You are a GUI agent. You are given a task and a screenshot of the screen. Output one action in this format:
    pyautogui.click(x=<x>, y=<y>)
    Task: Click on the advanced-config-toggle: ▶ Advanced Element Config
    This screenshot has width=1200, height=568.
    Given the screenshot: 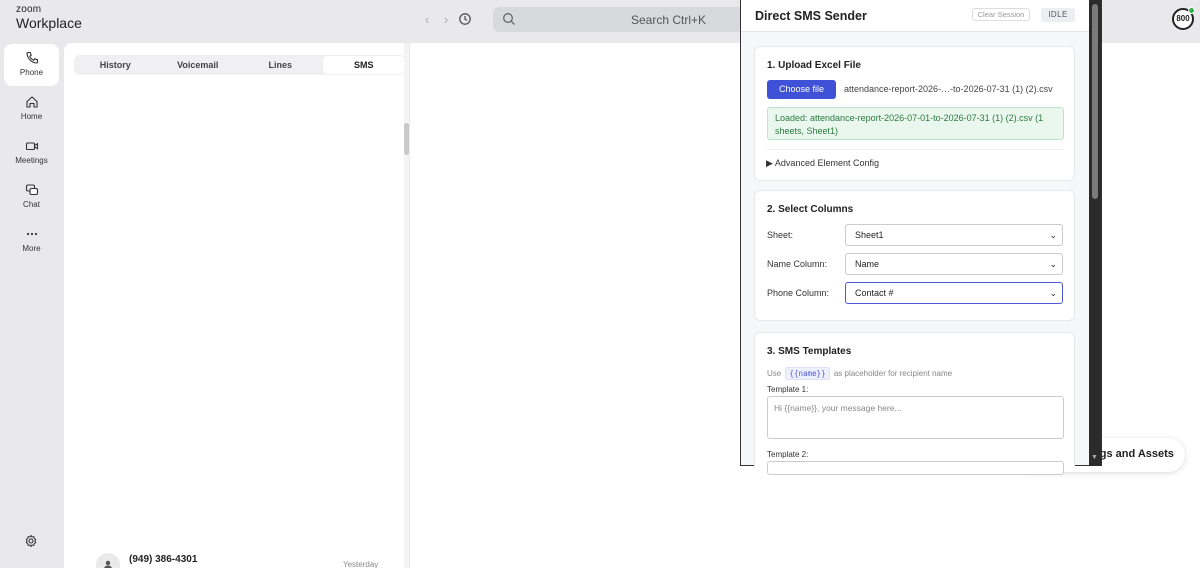 What is the action you would take?
    pyautogui.click(x=822, y=163)
    